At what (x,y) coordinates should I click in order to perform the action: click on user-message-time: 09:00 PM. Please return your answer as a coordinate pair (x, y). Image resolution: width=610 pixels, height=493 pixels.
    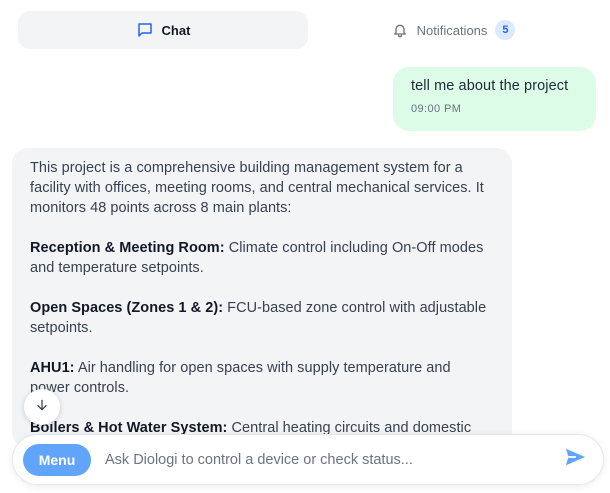
    Looking at the image, I should click on (436, 109).